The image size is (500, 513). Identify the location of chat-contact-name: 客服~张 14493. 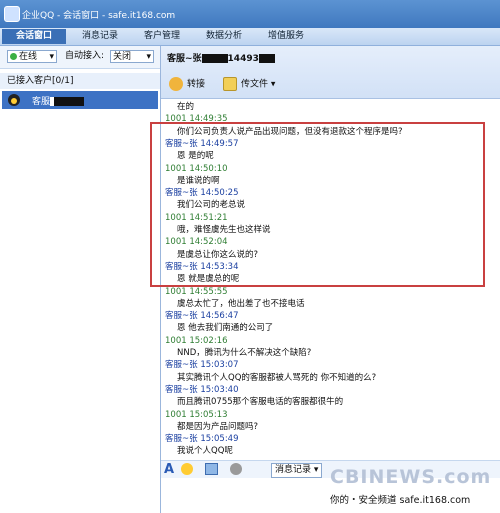
(221, 57).